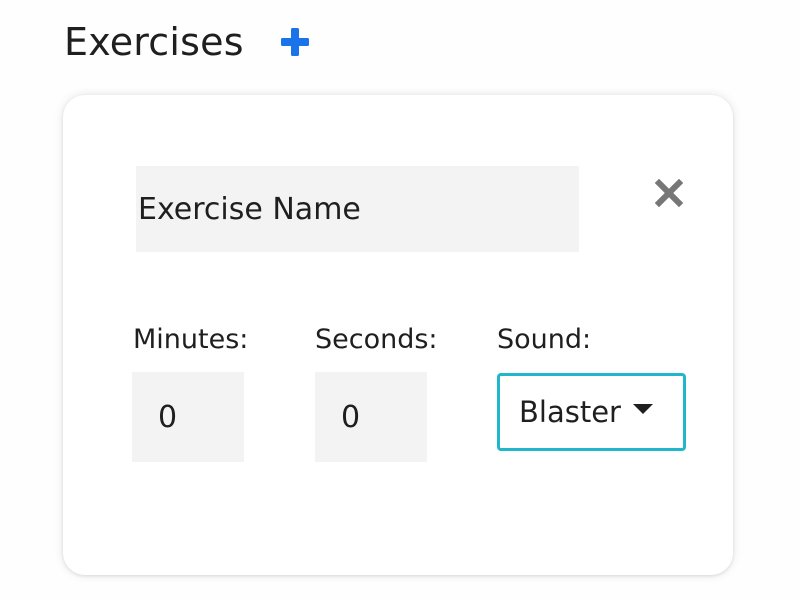 This screenshot has width=800, height=600. Describe the element at coordinates (544, 339) in the screenshot. I see `sound-label: Sound:` at that location.